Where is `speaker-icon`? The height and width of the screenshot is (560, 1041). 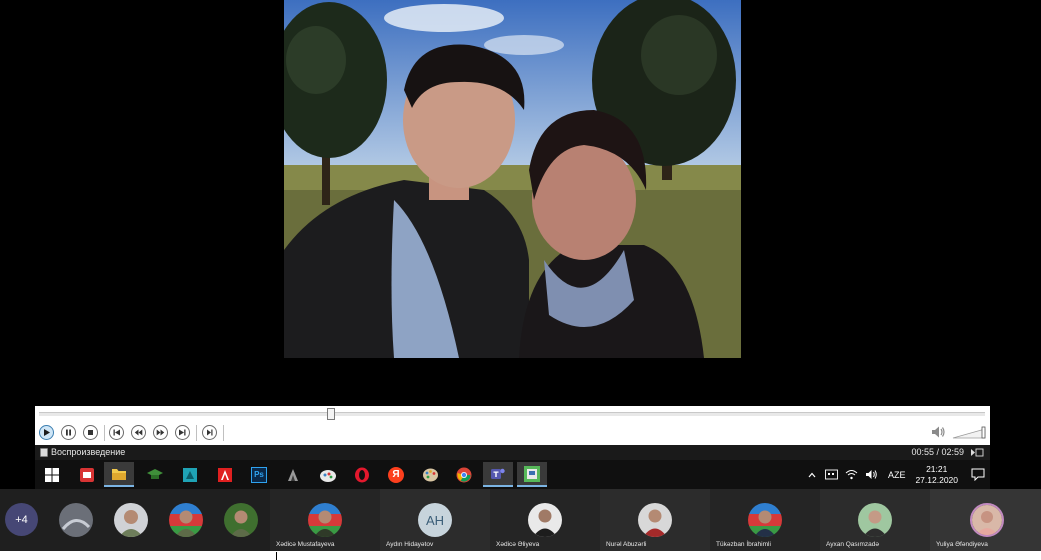 speaker-icon is located at coordinates (872, 475).